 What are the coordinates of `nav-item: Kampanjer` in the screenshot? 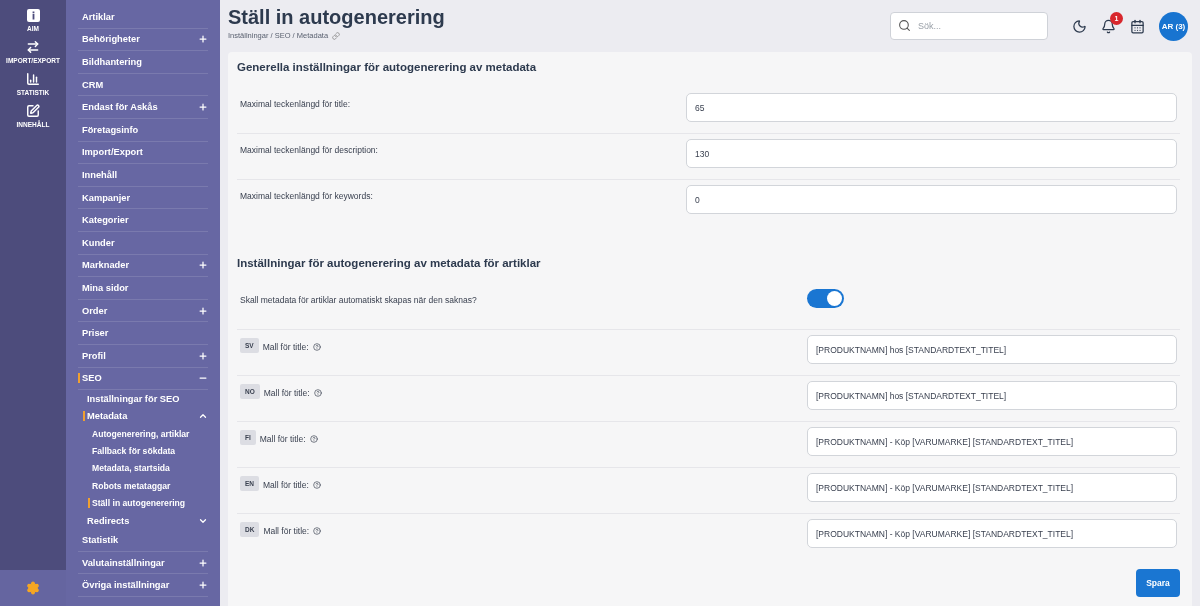 It's located at (104, 197).